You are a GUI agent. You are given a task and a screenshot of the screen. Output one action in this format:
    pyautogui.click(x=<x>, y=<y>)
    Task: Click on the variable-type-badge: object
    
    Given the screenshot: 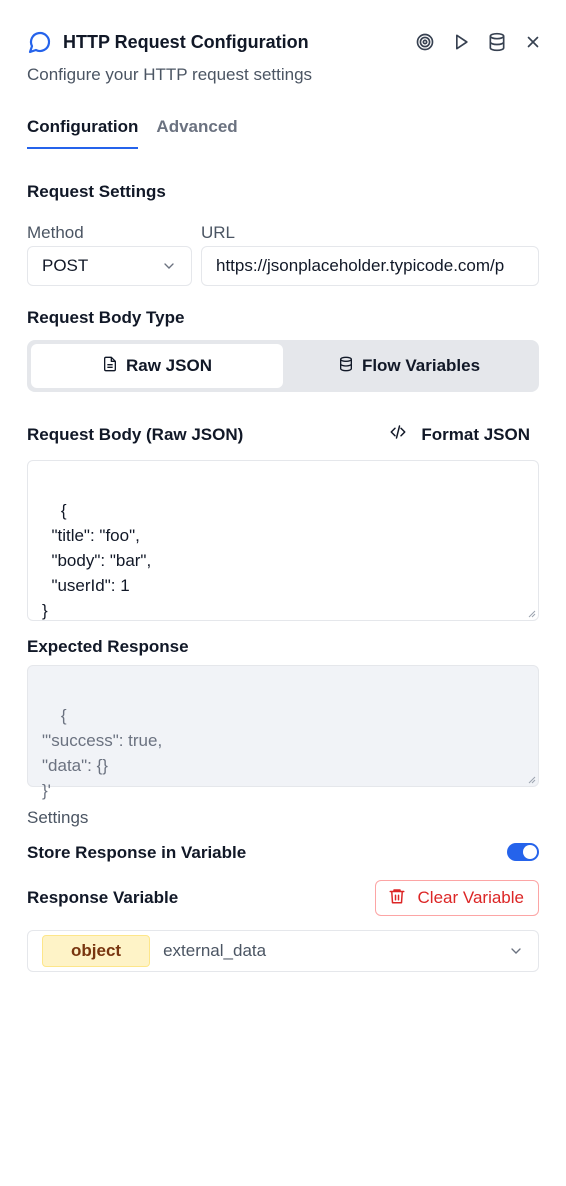 What is the action you would take?
    pyautogui.click(x=96, y=951)
    